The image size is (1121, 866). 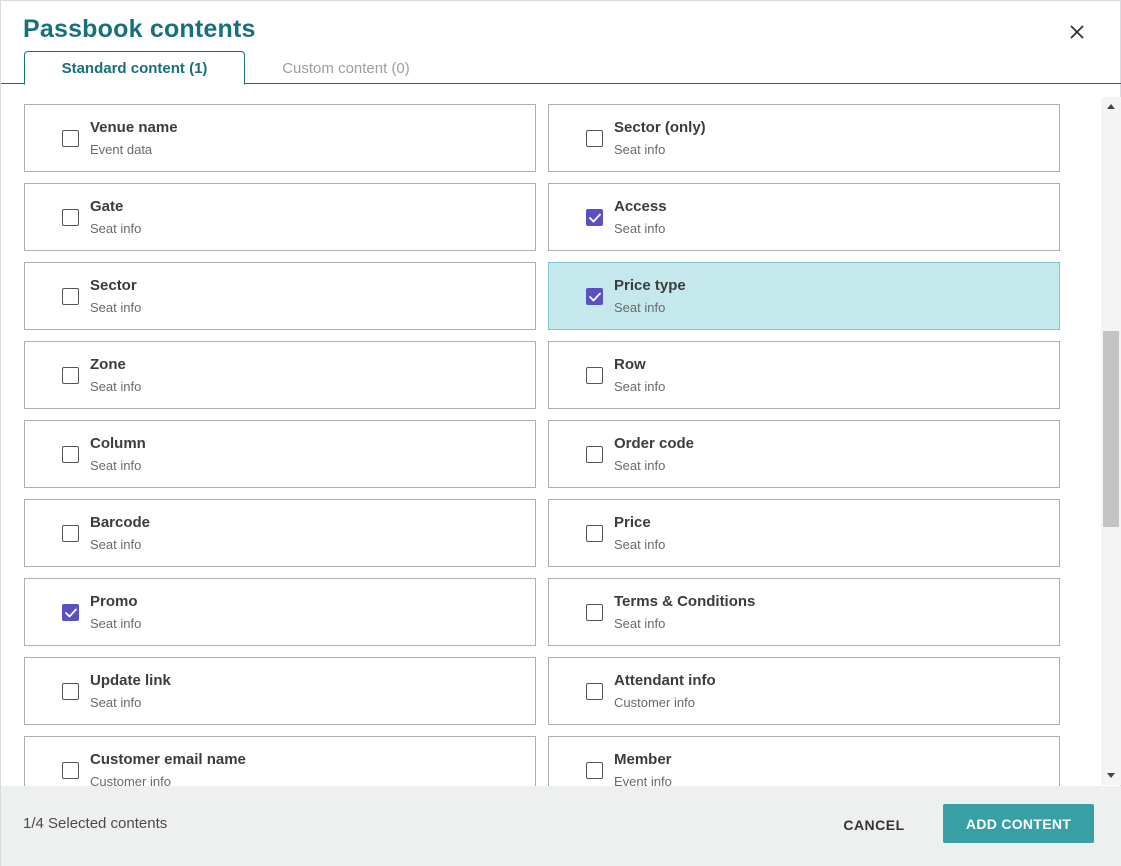 I want to click on scroll-down-button, so click(x=1111, y=776).